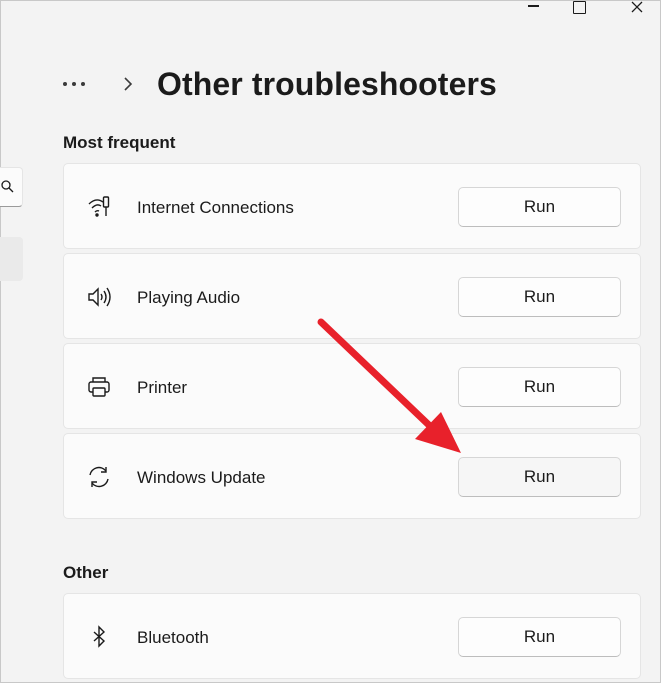 The width and height of the screenshot is (661, 683). I want to click on maximize-button, so click(579, 11).